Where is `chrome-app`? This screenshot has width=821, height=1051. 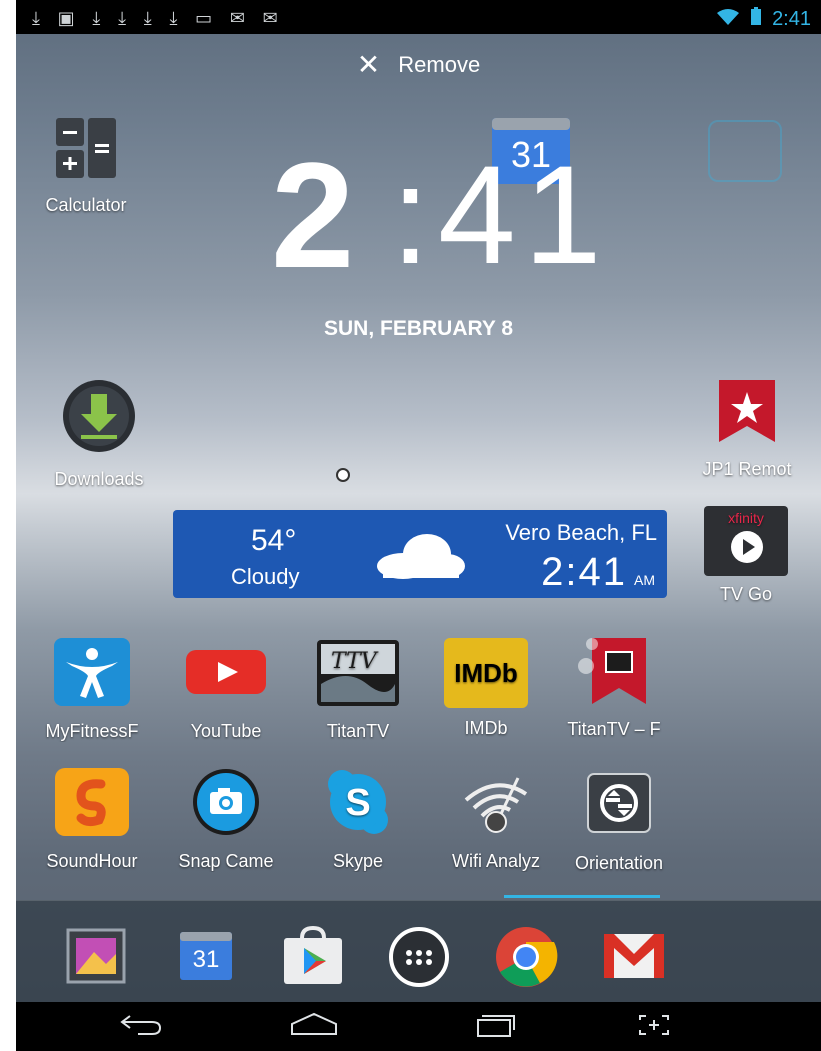 chrome-app is located at coordinates (526, 956).